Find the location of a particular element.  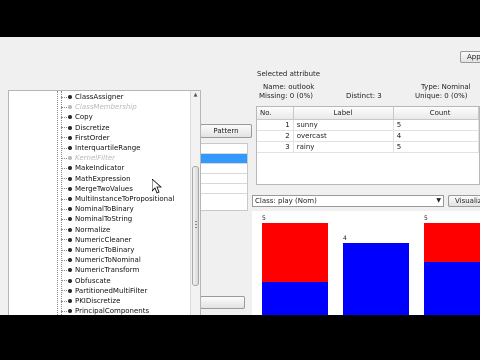

attribute-list is located at coordinates (224, 177).